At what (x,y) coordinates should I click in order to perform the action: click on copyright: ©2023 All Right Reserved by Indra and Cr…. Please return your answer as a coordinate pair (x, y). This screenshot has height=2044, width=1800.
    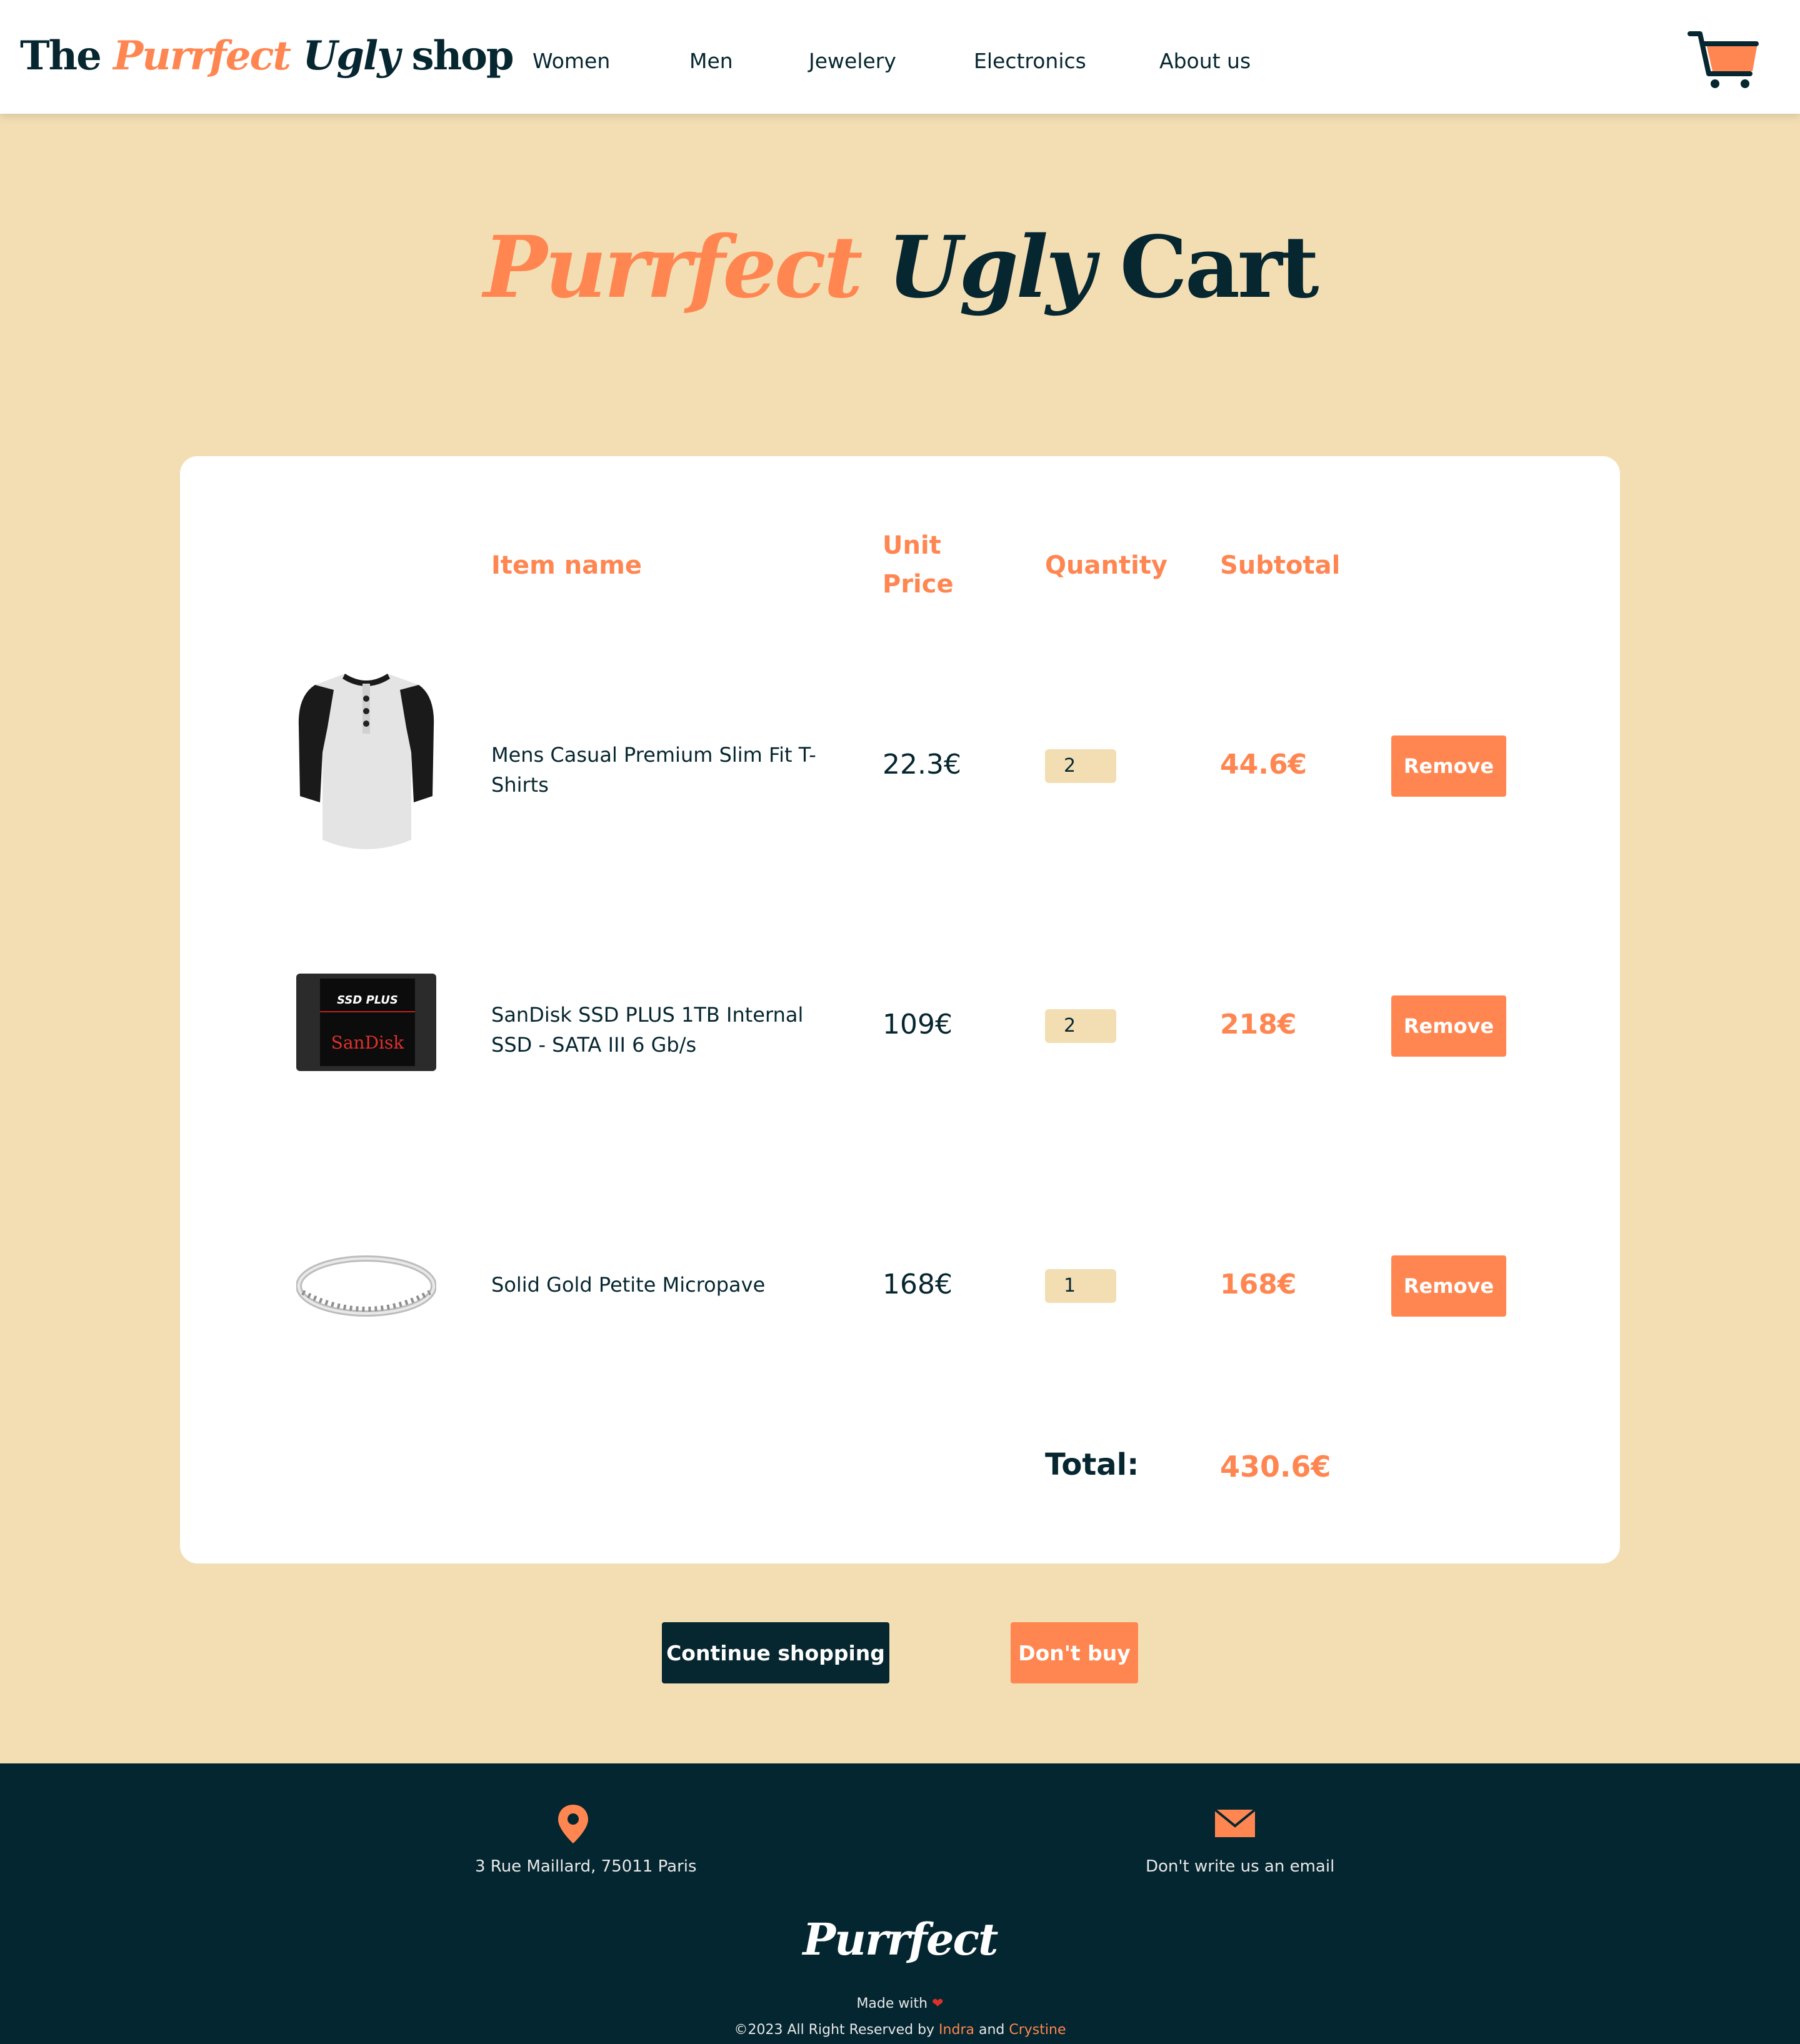
    Looking at the image, I should click on (900, 2030).